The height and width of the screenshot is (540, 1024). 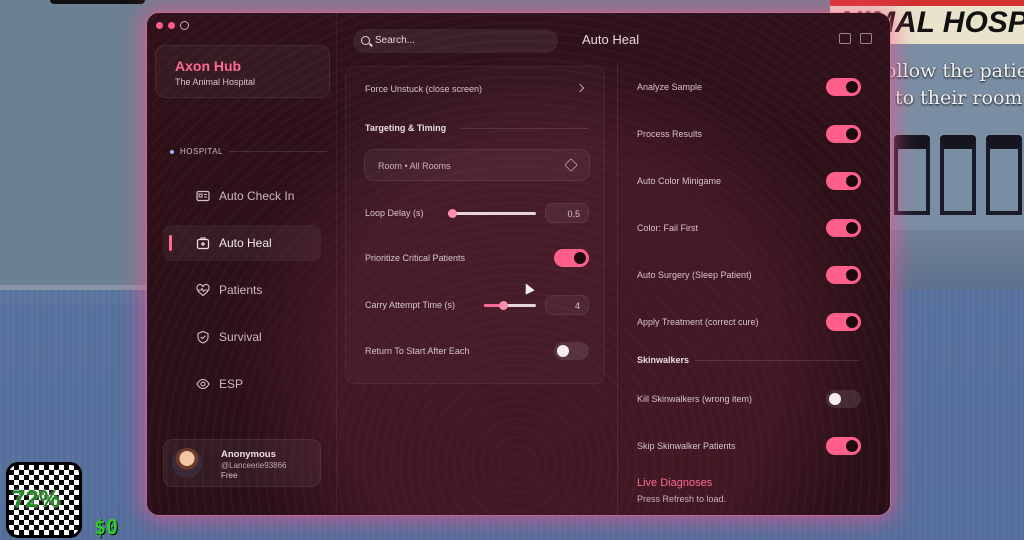 What do you see at coordinates (245, 243) in the screenshot?
I see `sidebar-item-label: Auto Heal` at bounding box center [245, 243].